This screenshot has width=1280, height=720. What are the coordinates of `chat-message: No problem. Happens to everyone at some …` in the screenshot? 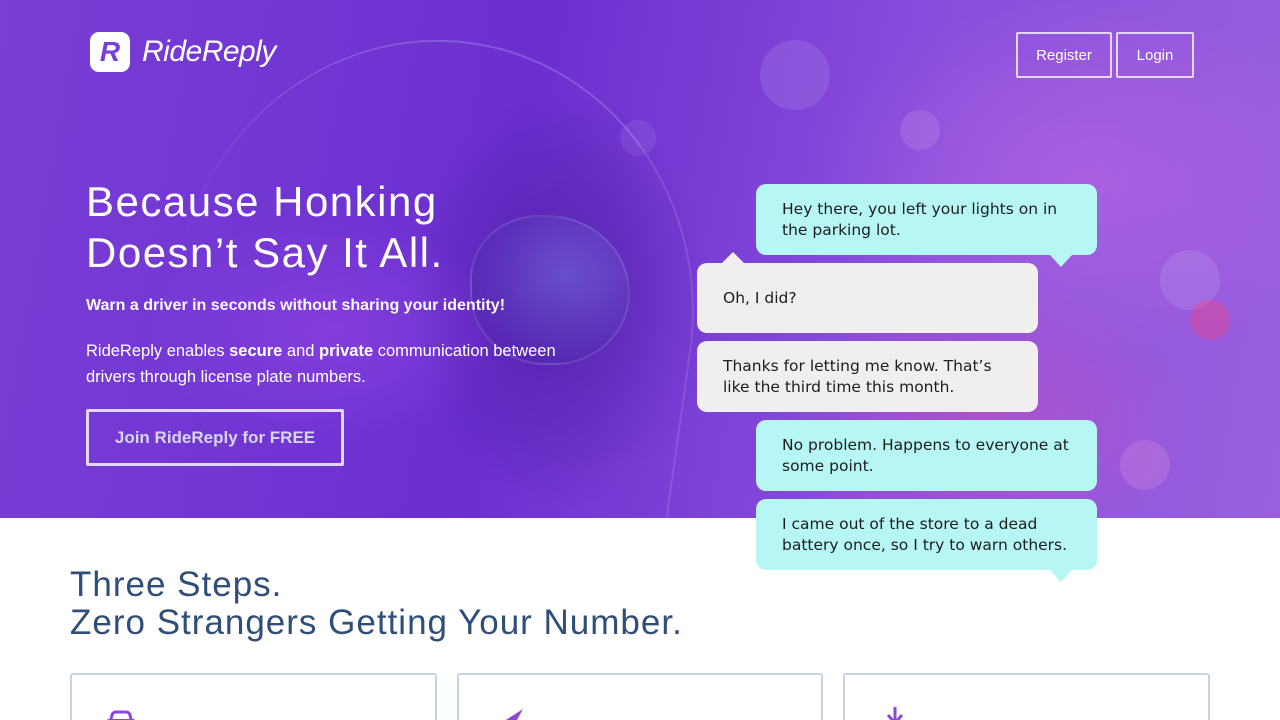 It's located at (925, 455).